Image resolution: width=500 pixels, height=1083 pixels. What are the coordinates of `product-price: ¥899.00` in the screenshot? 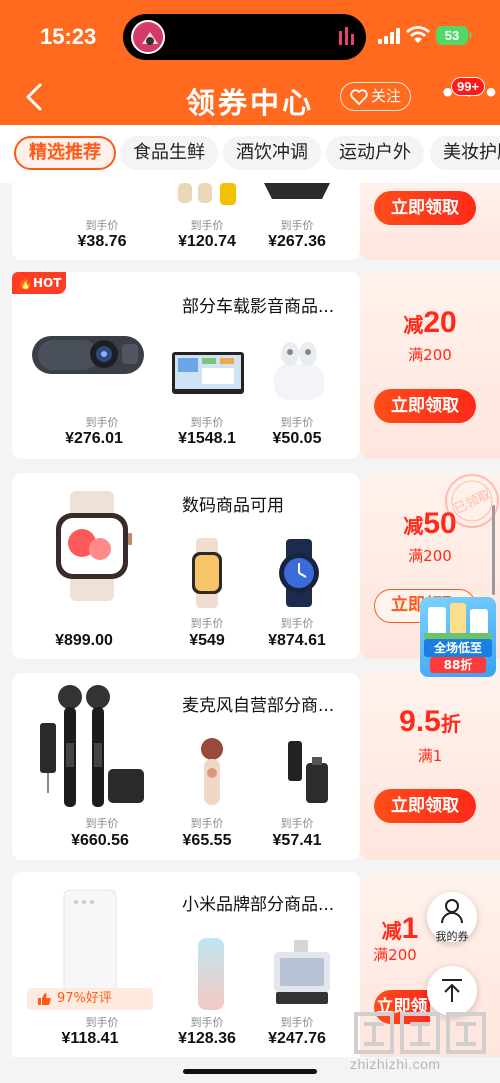 It's located at (84, 640).